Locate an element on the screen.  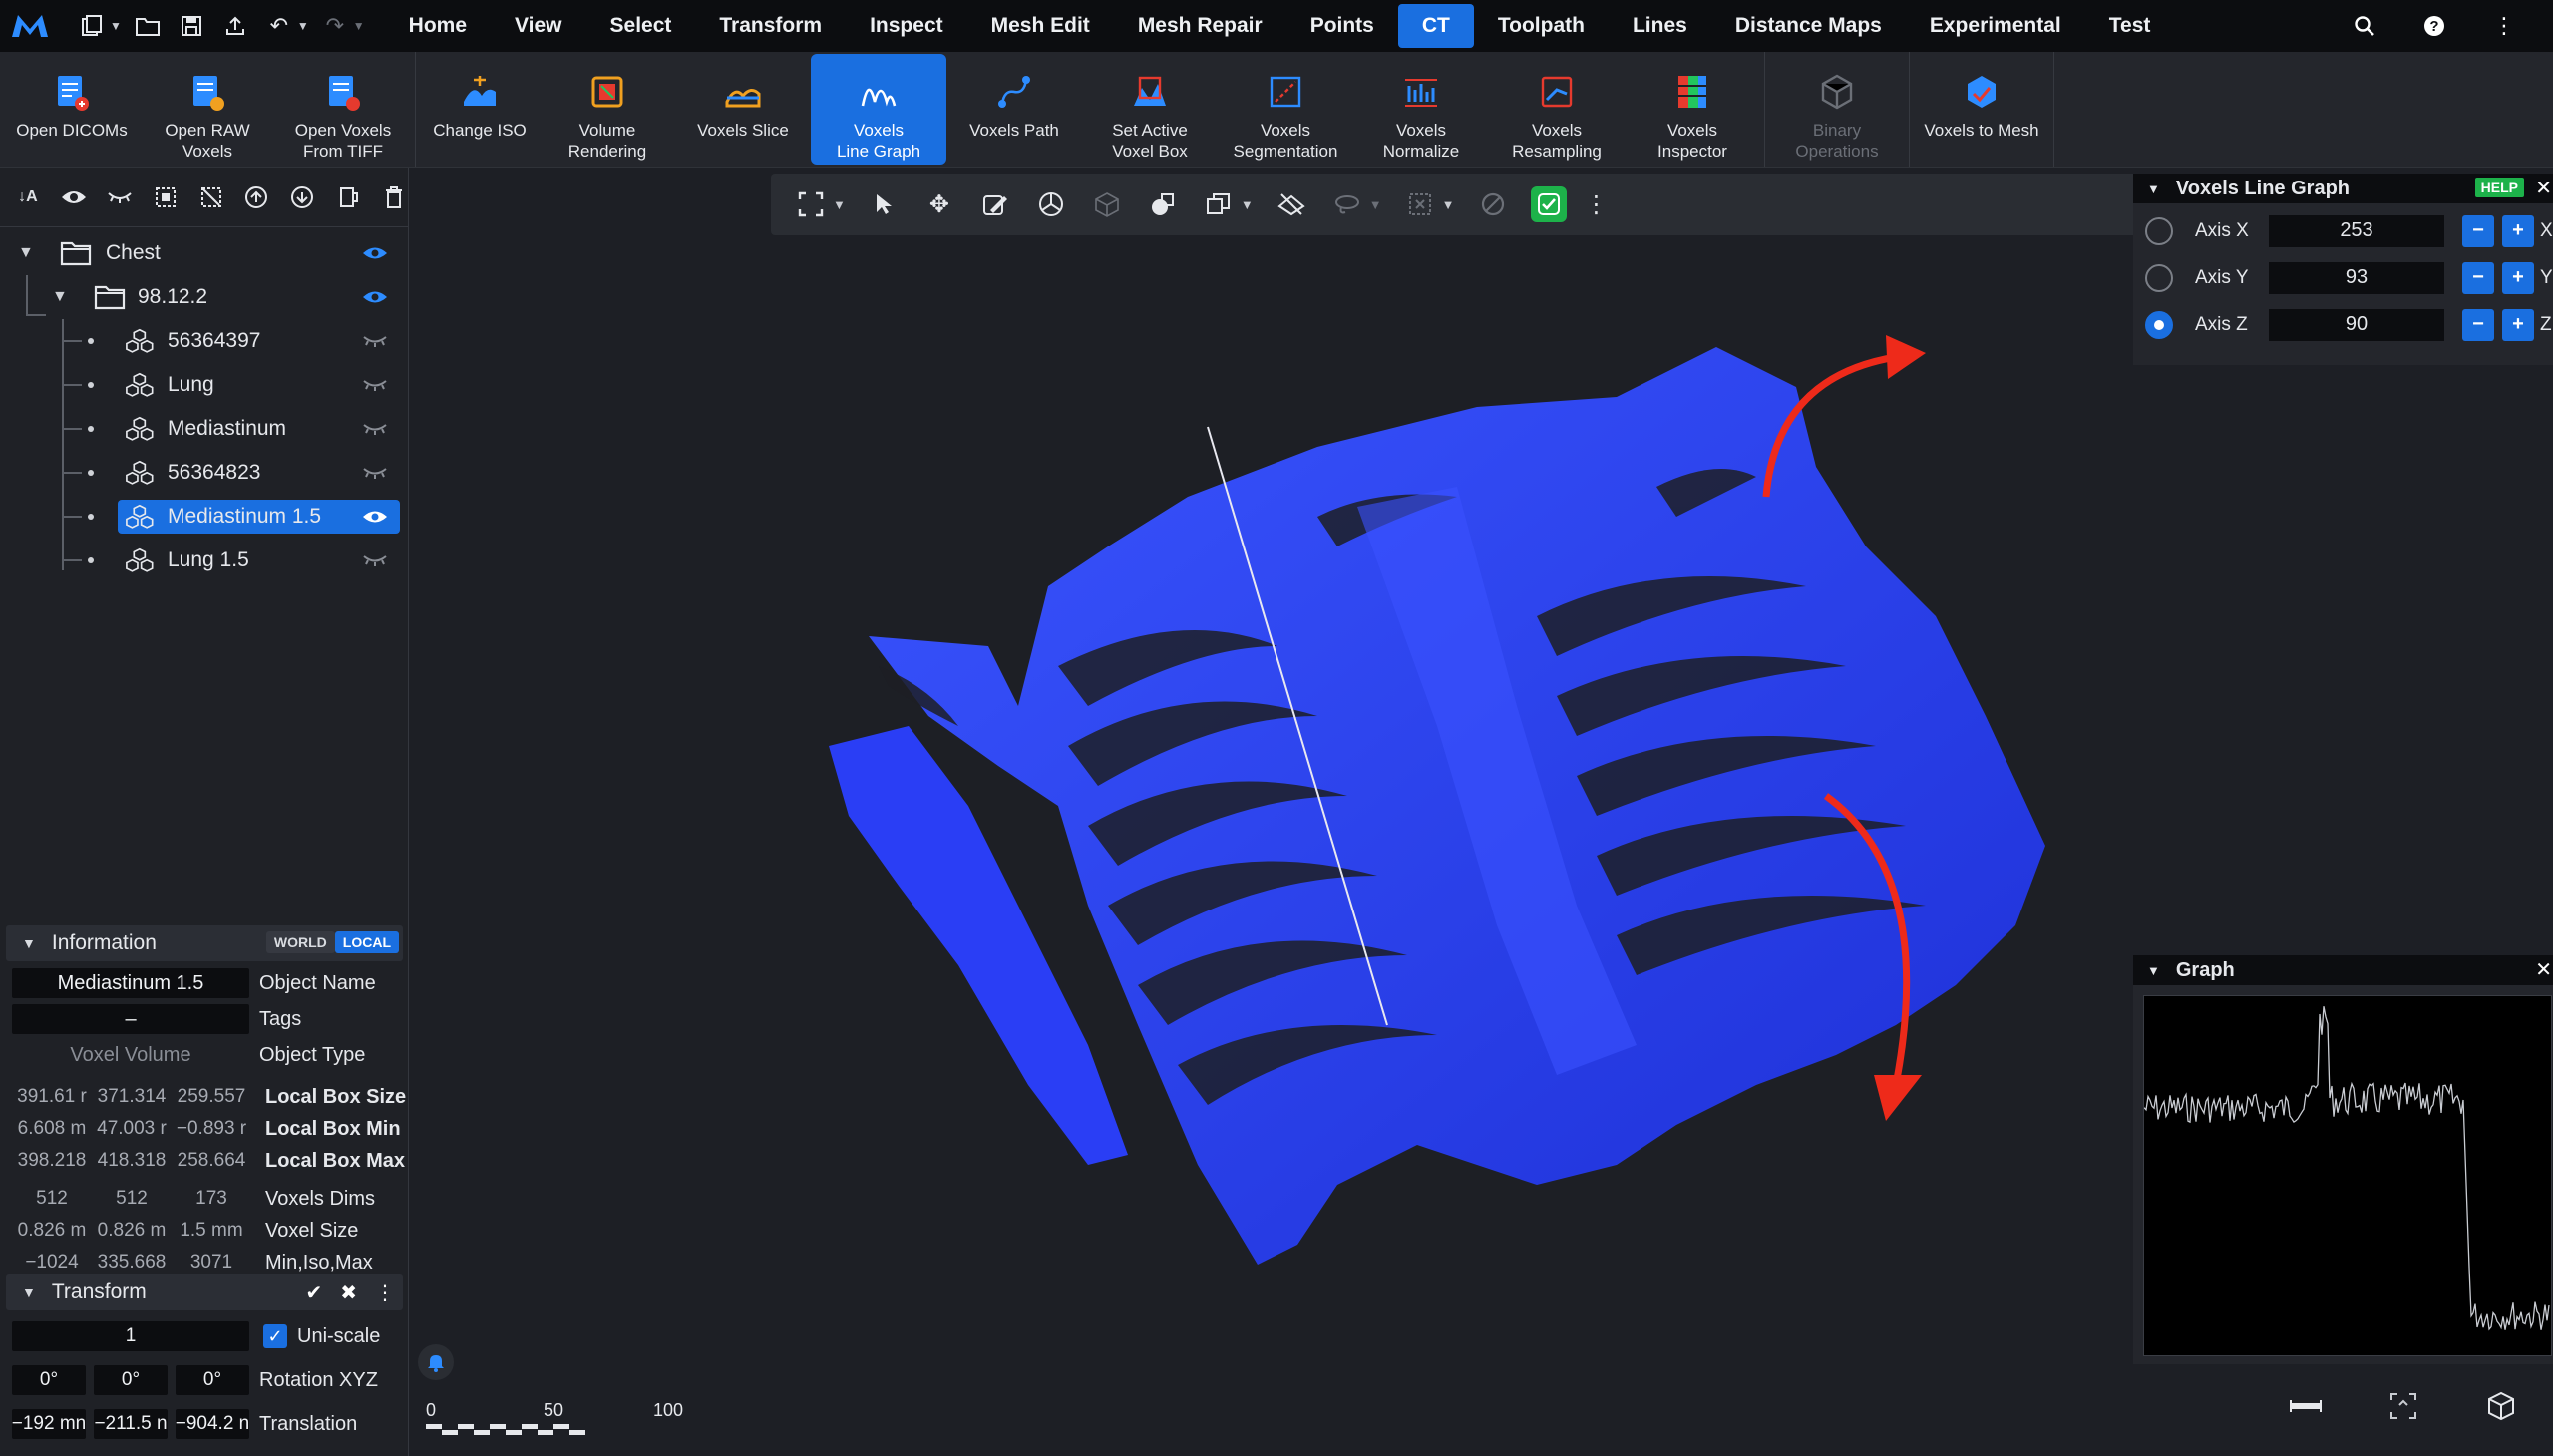
wireframe-icon is located at coordinates (1107, 204).